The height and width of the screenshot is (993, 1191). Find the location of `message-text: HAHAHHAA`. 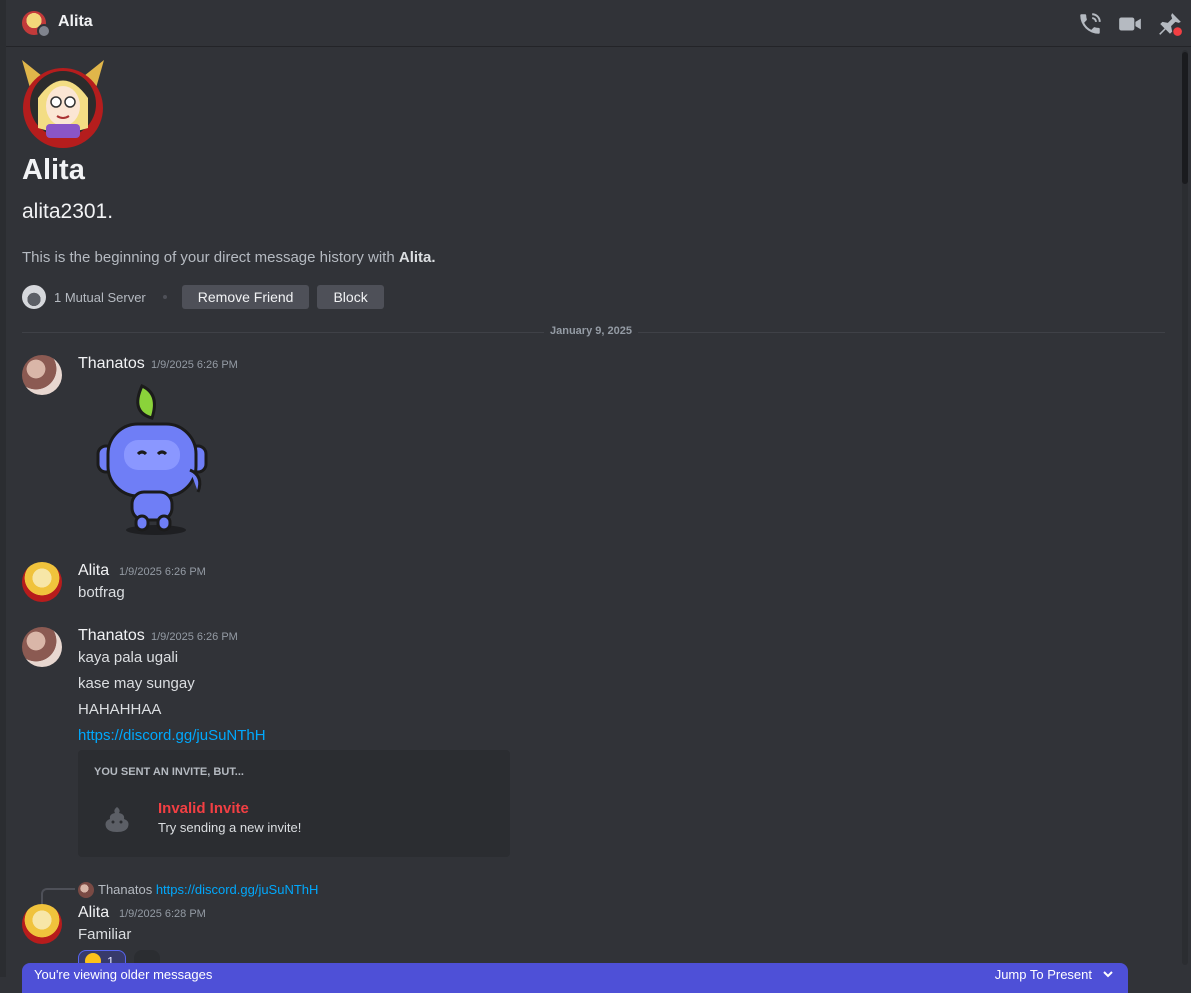

message-text: HAHAHHAA is located at coordinates (120, 709).